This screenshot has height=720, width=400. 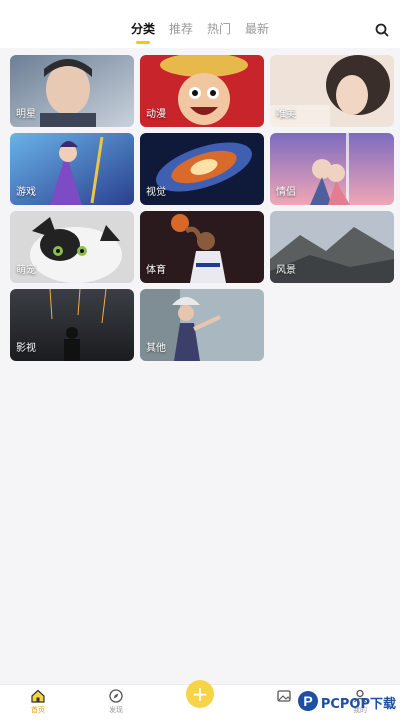 What do you see at coordinates (72, 91) in the screenshot?
I see `category-card-star: 明星` at bounding box center [72, 91].